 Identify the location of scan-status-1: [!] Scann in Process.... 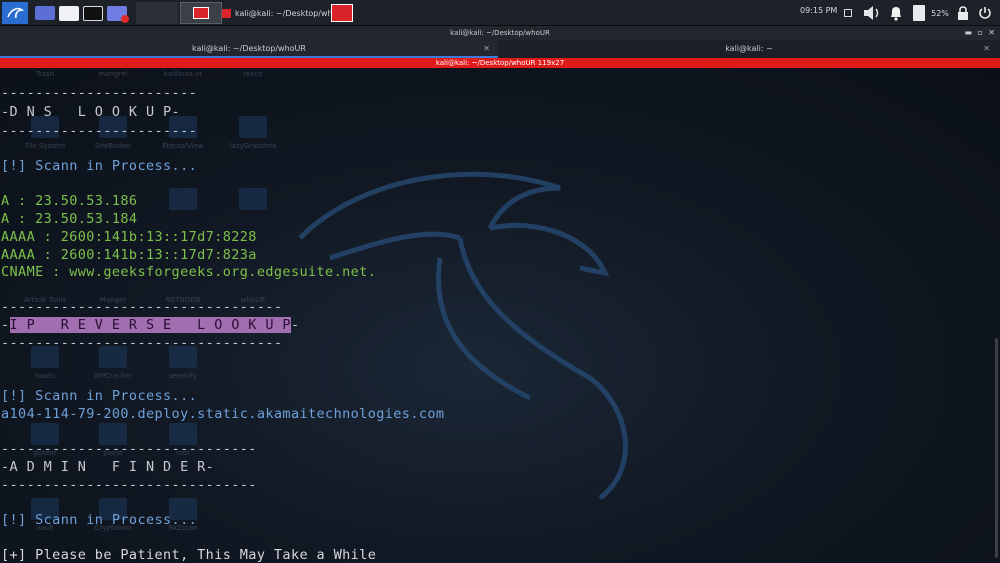
(99, 166).